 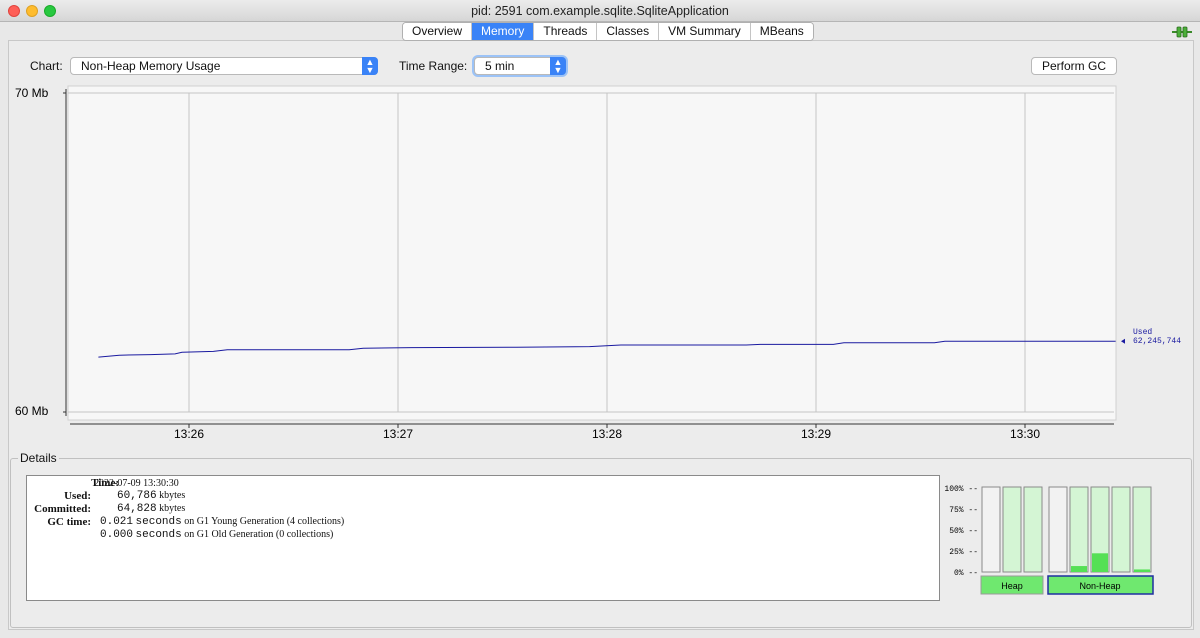 What do you see at coordinates (961, 489) in the screenshot?
I see `percent-label: 100% --` at bounding box center [961, 489].